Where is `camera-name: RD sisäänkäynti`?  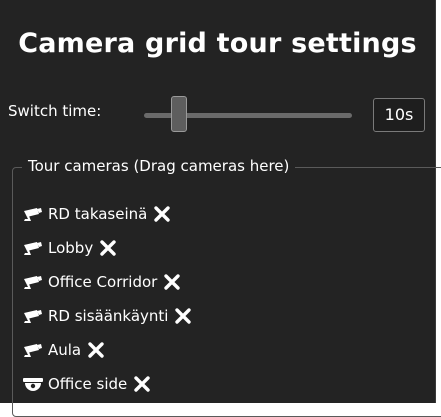 camera-name: RD sisäänkäynti is located at coordinates (108, 316).